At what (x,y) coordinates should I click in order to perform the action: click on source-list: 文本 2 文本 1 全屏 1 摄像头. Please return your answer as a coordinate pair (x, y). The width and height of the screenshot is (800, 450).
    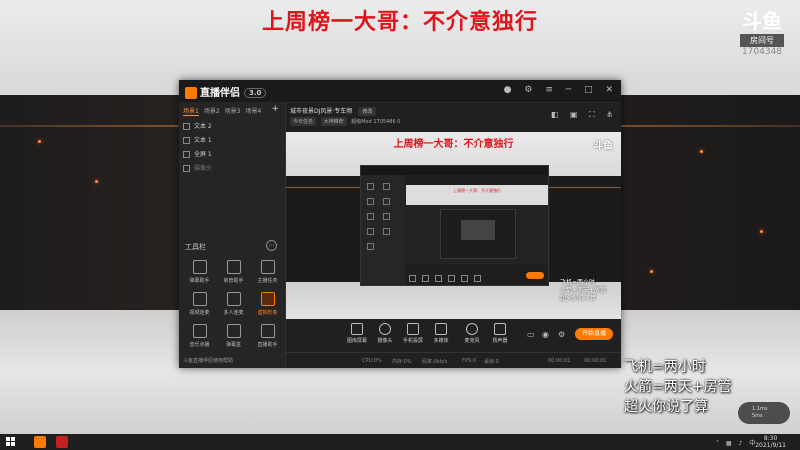
    Looking at the image, I should click on (232, 148).